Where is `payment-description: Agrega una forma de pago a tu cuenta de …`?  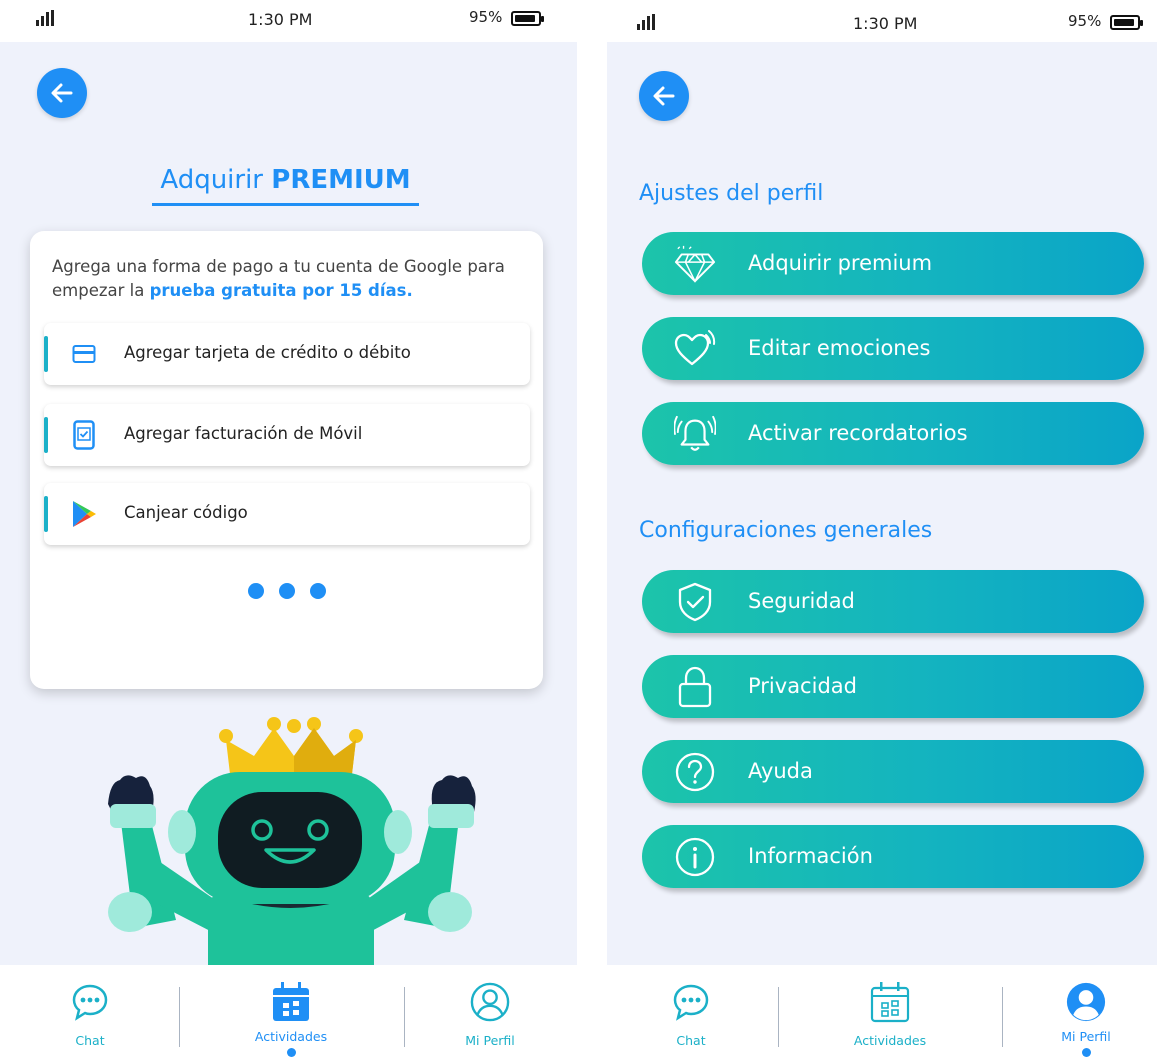 payment-description: Agrega una forma de pago a tu cuenta de … is located at coordinates (292, 279).